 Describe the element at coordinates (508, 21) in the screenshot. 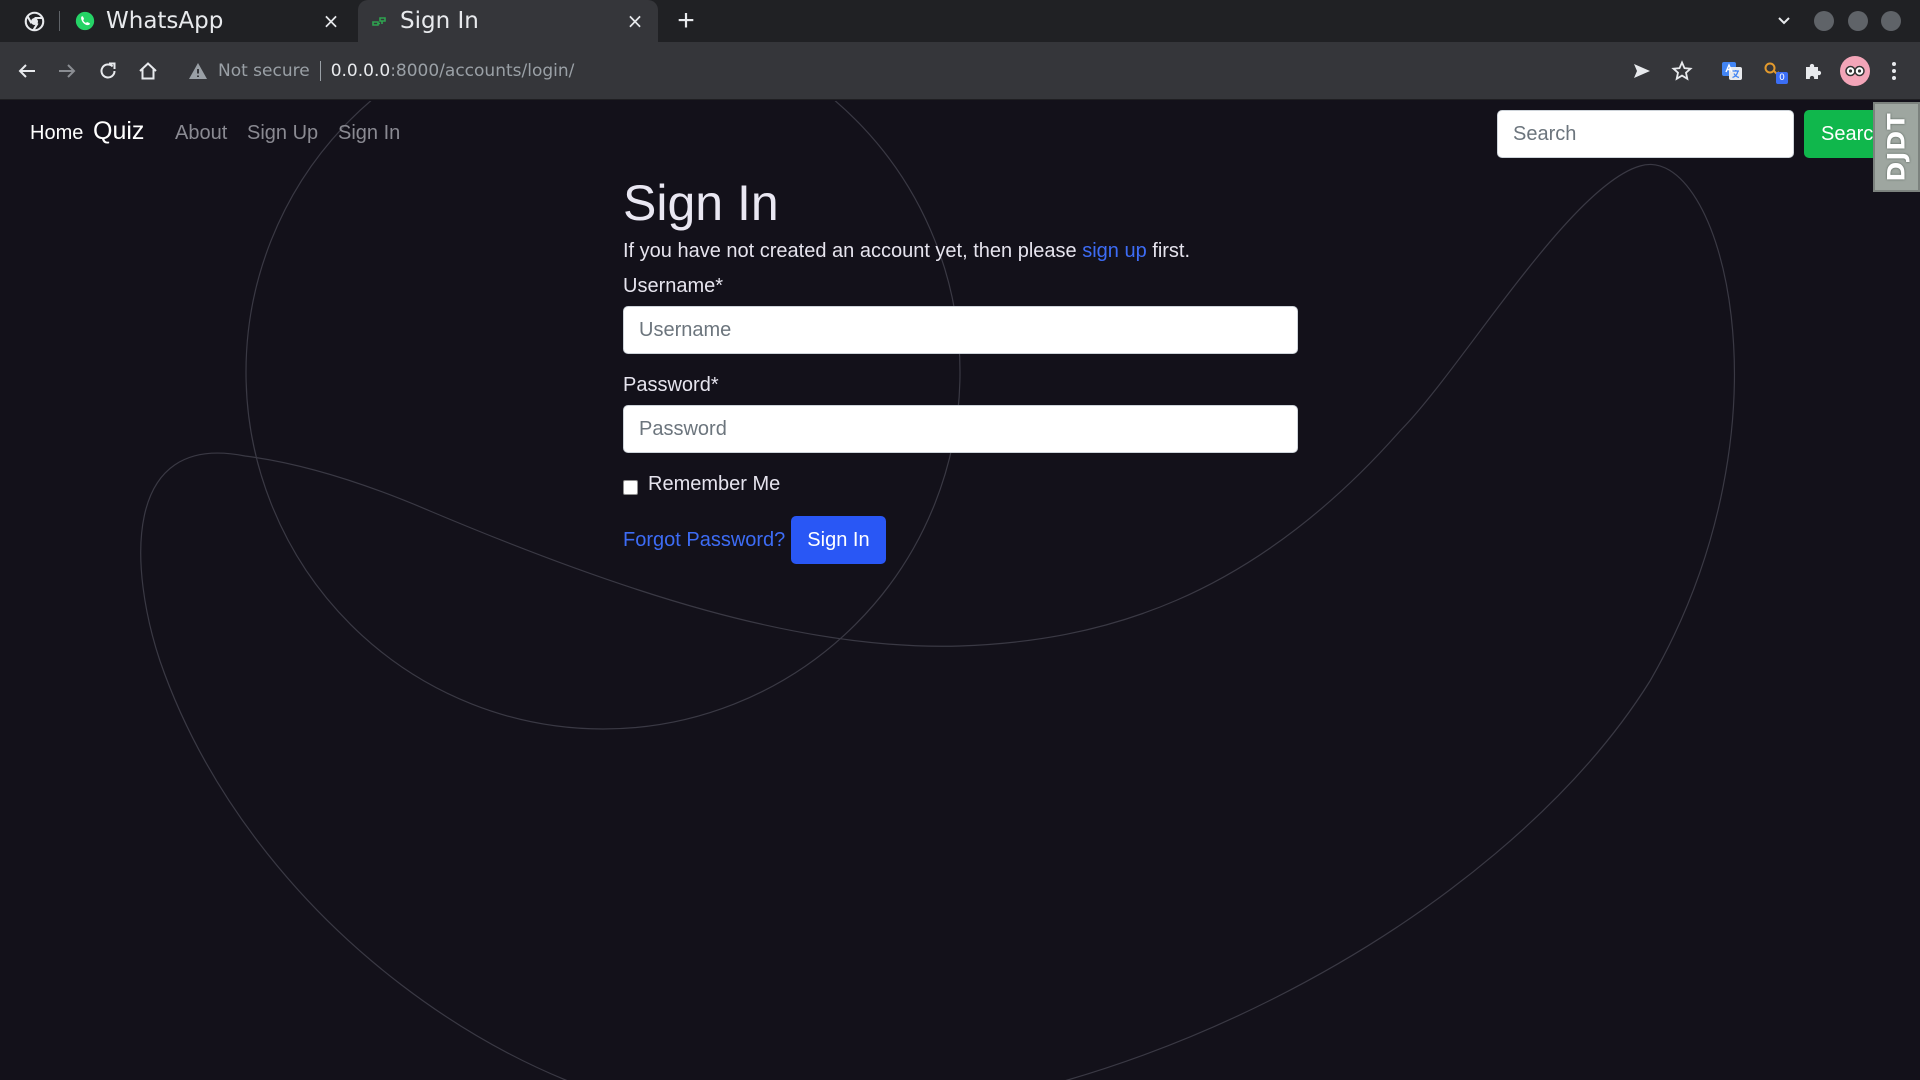

I see `tab-sign-in: Sign In ×` at that location.